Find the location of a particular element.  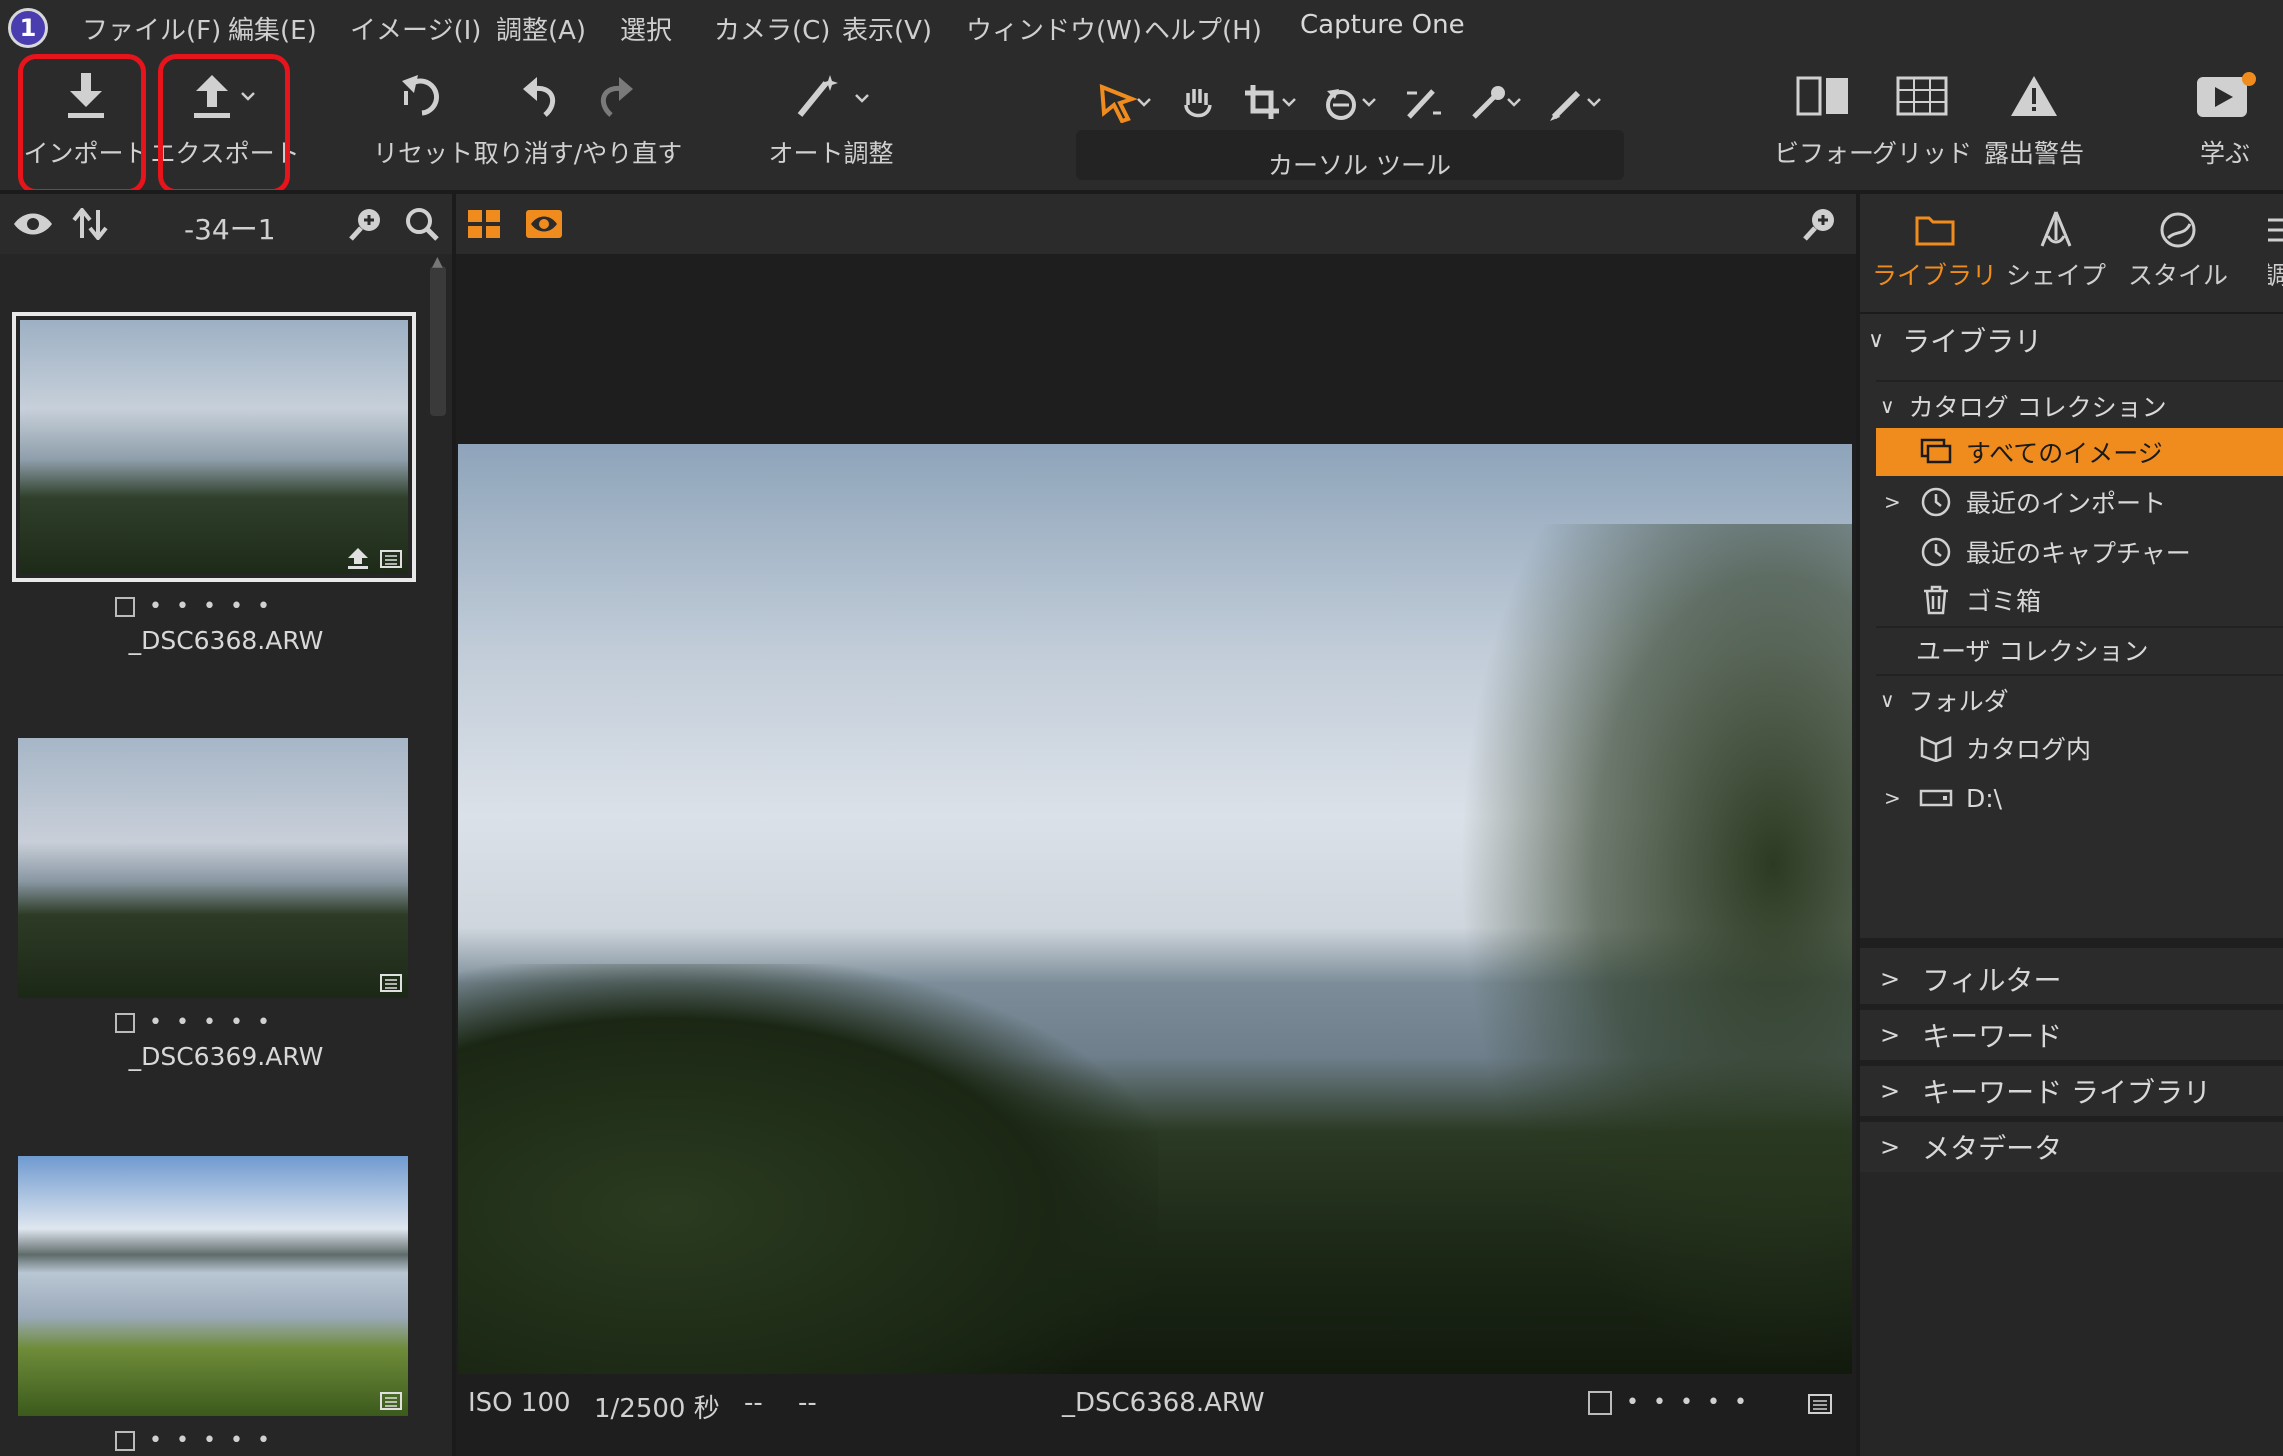

warning-triangle-icon is located at coordinates (2034, 96).